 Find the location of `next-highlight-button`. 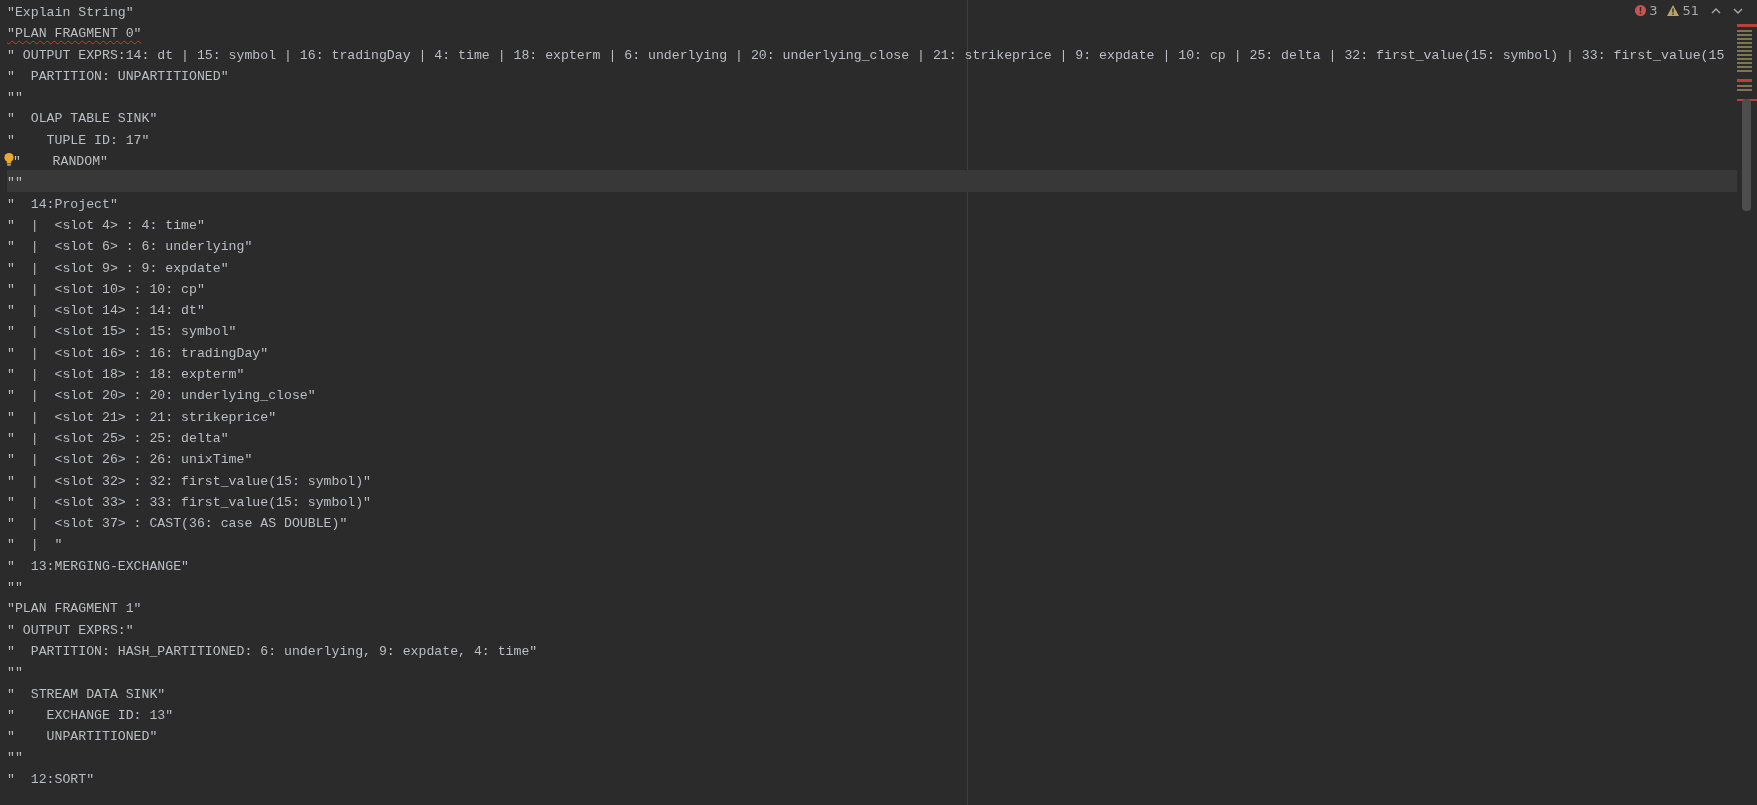

next-highlight-button is located at coordinates (1738, 10).